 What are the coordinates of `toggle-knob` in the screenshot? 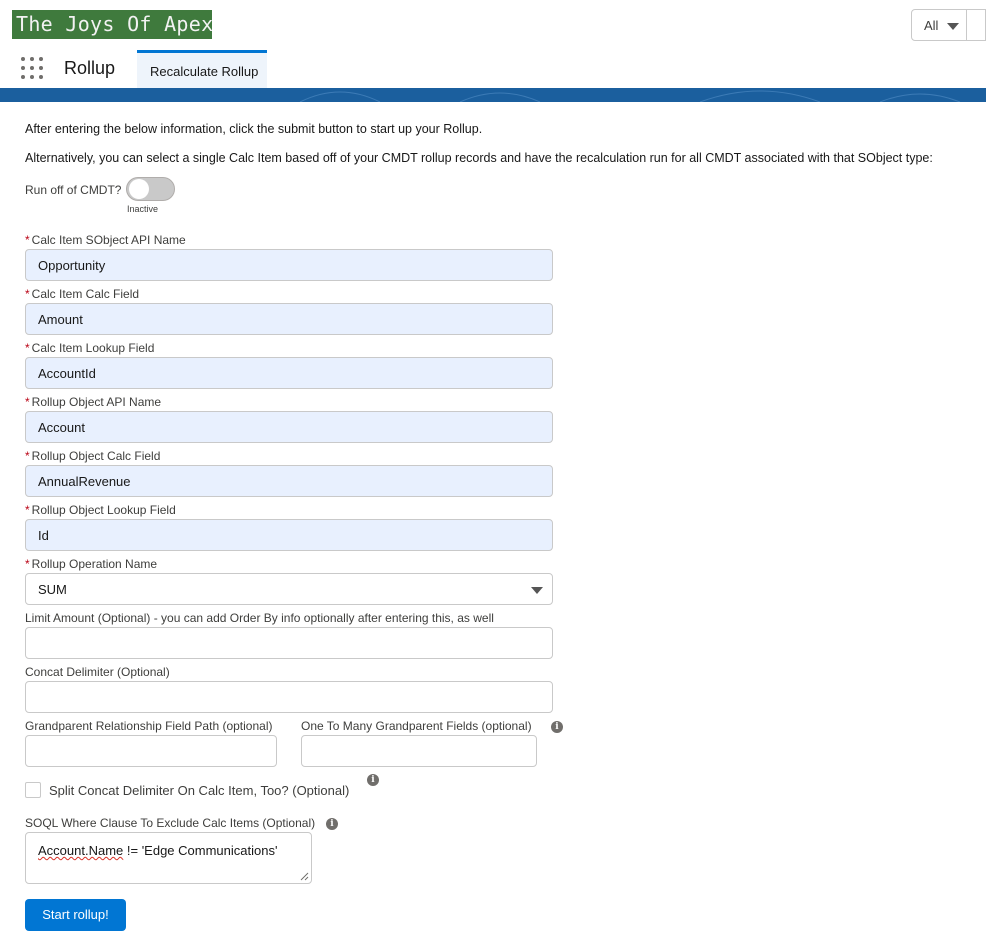 It's located at (139, 189).